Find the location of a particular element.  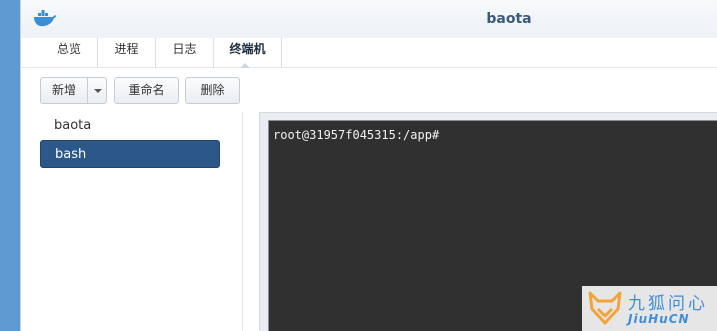

chevron-down-icon is located at coordinates (97, 90).